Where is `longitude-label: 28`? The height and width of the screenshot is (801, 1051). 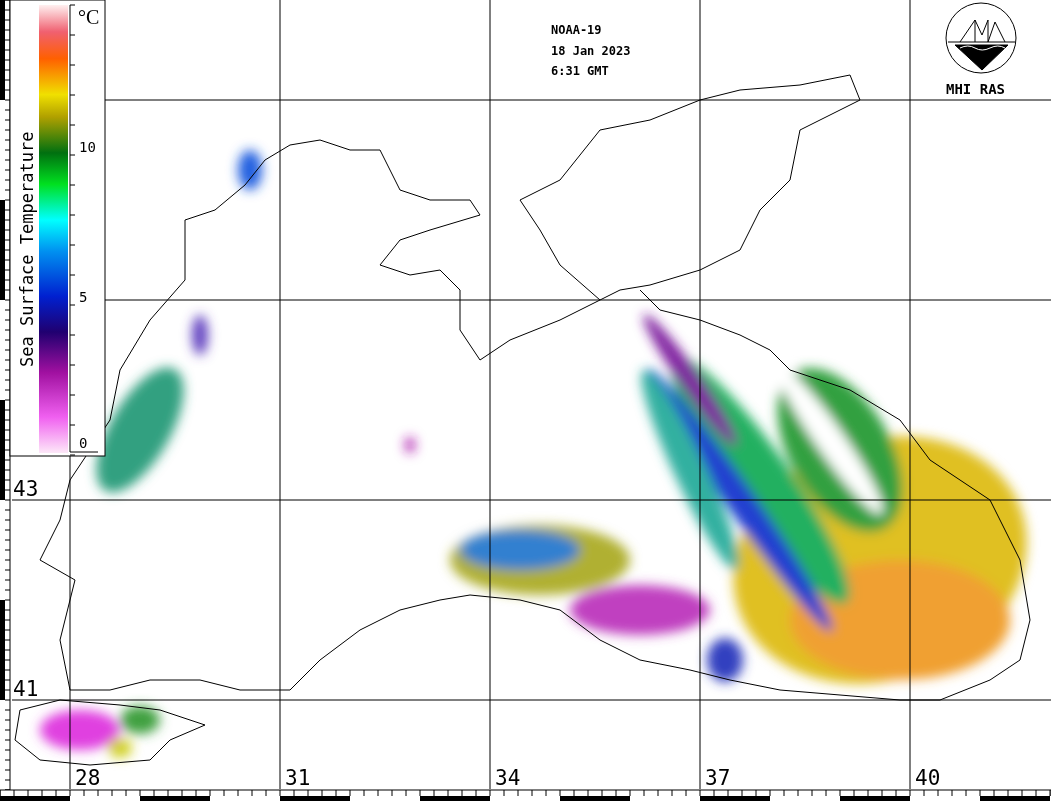 longitude-label: 28 is located at coordinates (88, 778).